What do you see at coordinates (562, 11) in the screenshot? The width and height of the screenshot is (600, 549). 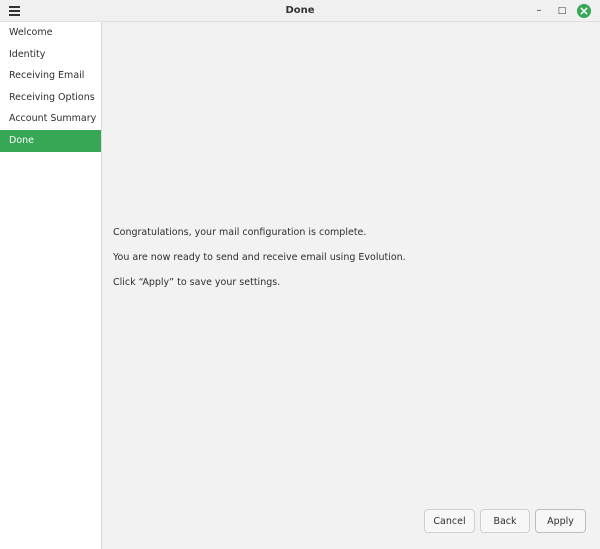 I see `maximize-icon: □` at bounding box center [562, 11].